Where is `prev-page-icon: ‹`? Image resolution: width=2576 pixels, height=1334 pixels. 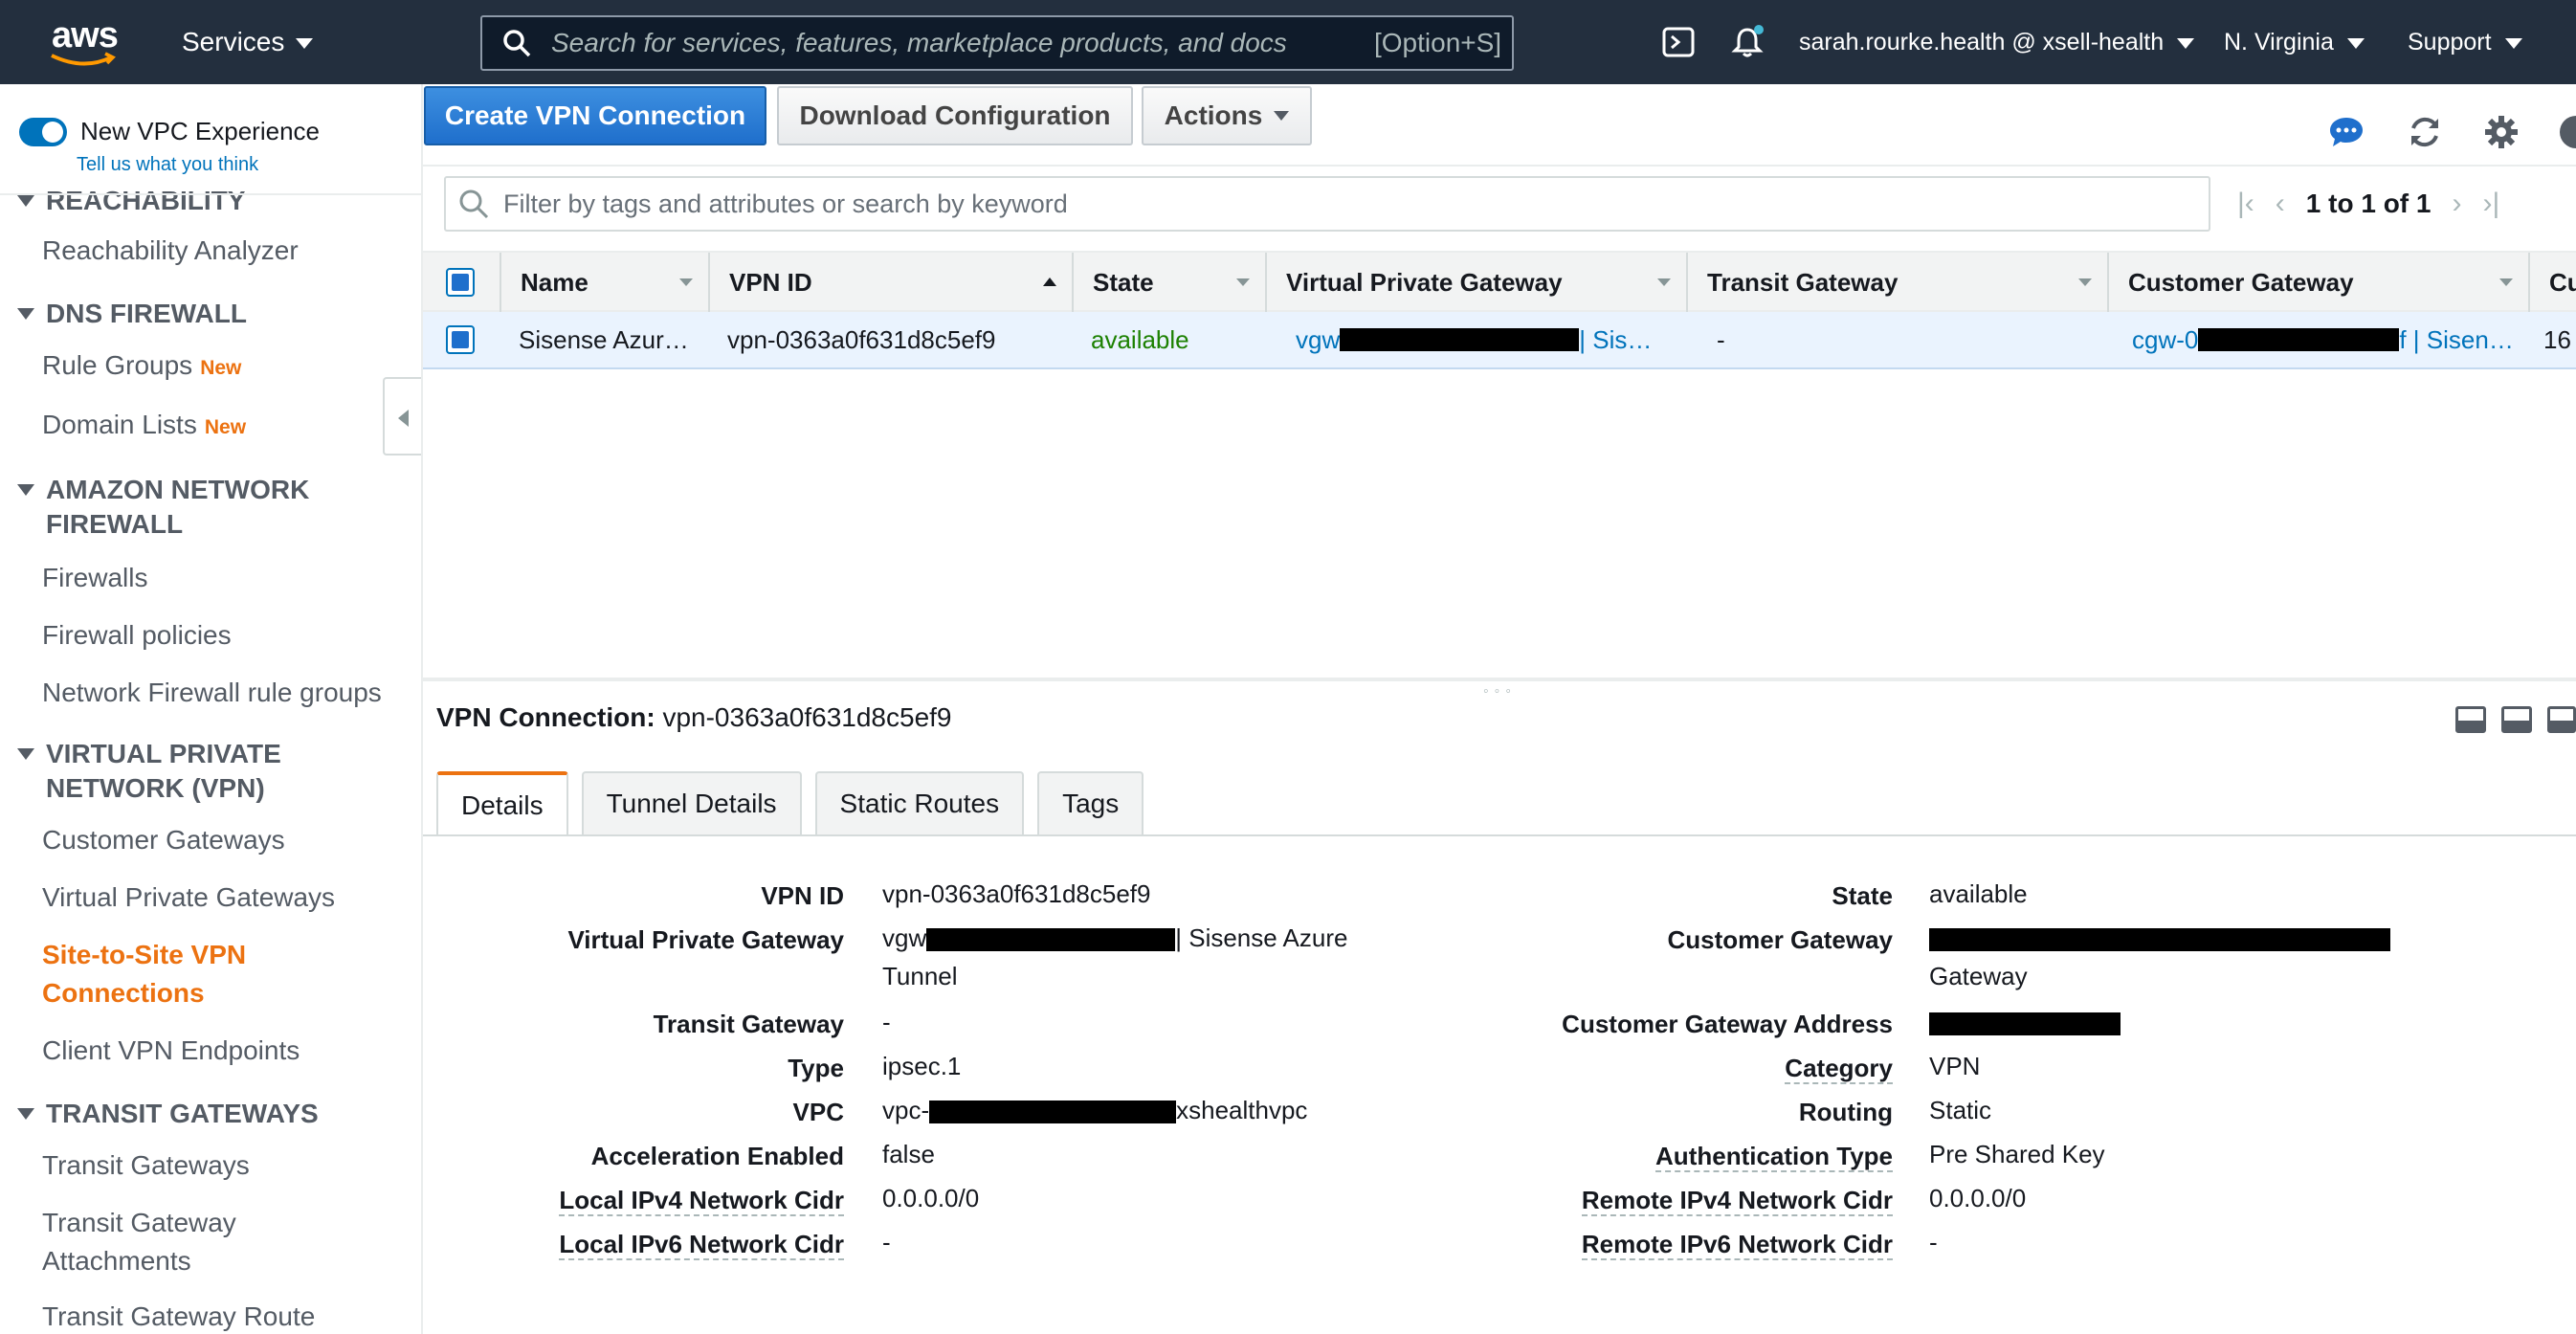
prev-page-icon: ‹ is located at coordinates (2280, 204).